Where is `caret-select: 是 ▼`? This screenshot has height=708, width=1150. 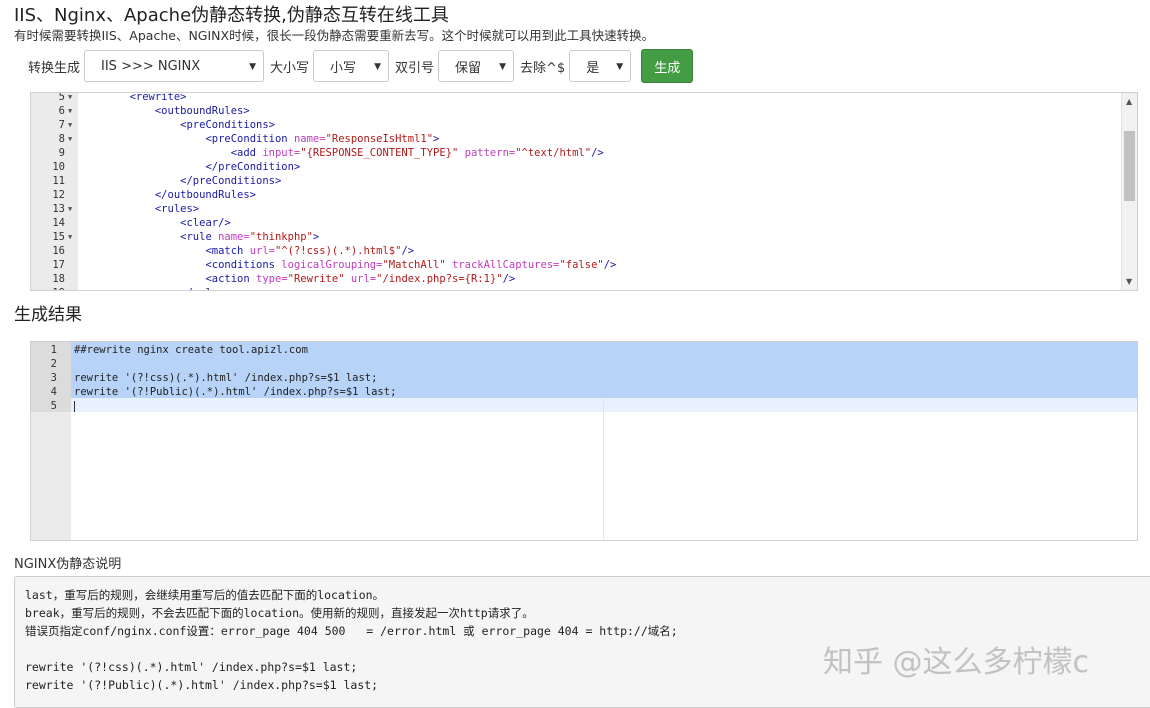
caret-select: 是 ▼ is located at coordinates (600, 66).